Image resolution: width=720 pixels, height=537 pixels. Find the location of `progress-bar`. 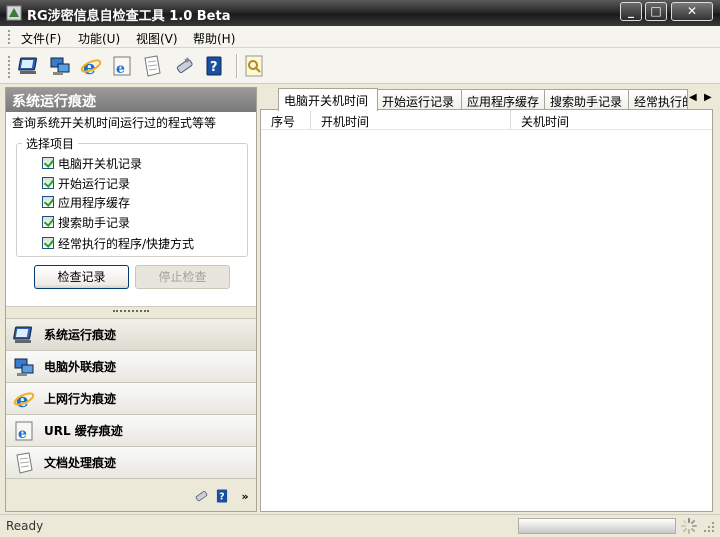

progress-bar is located at coordinates (597, 526).